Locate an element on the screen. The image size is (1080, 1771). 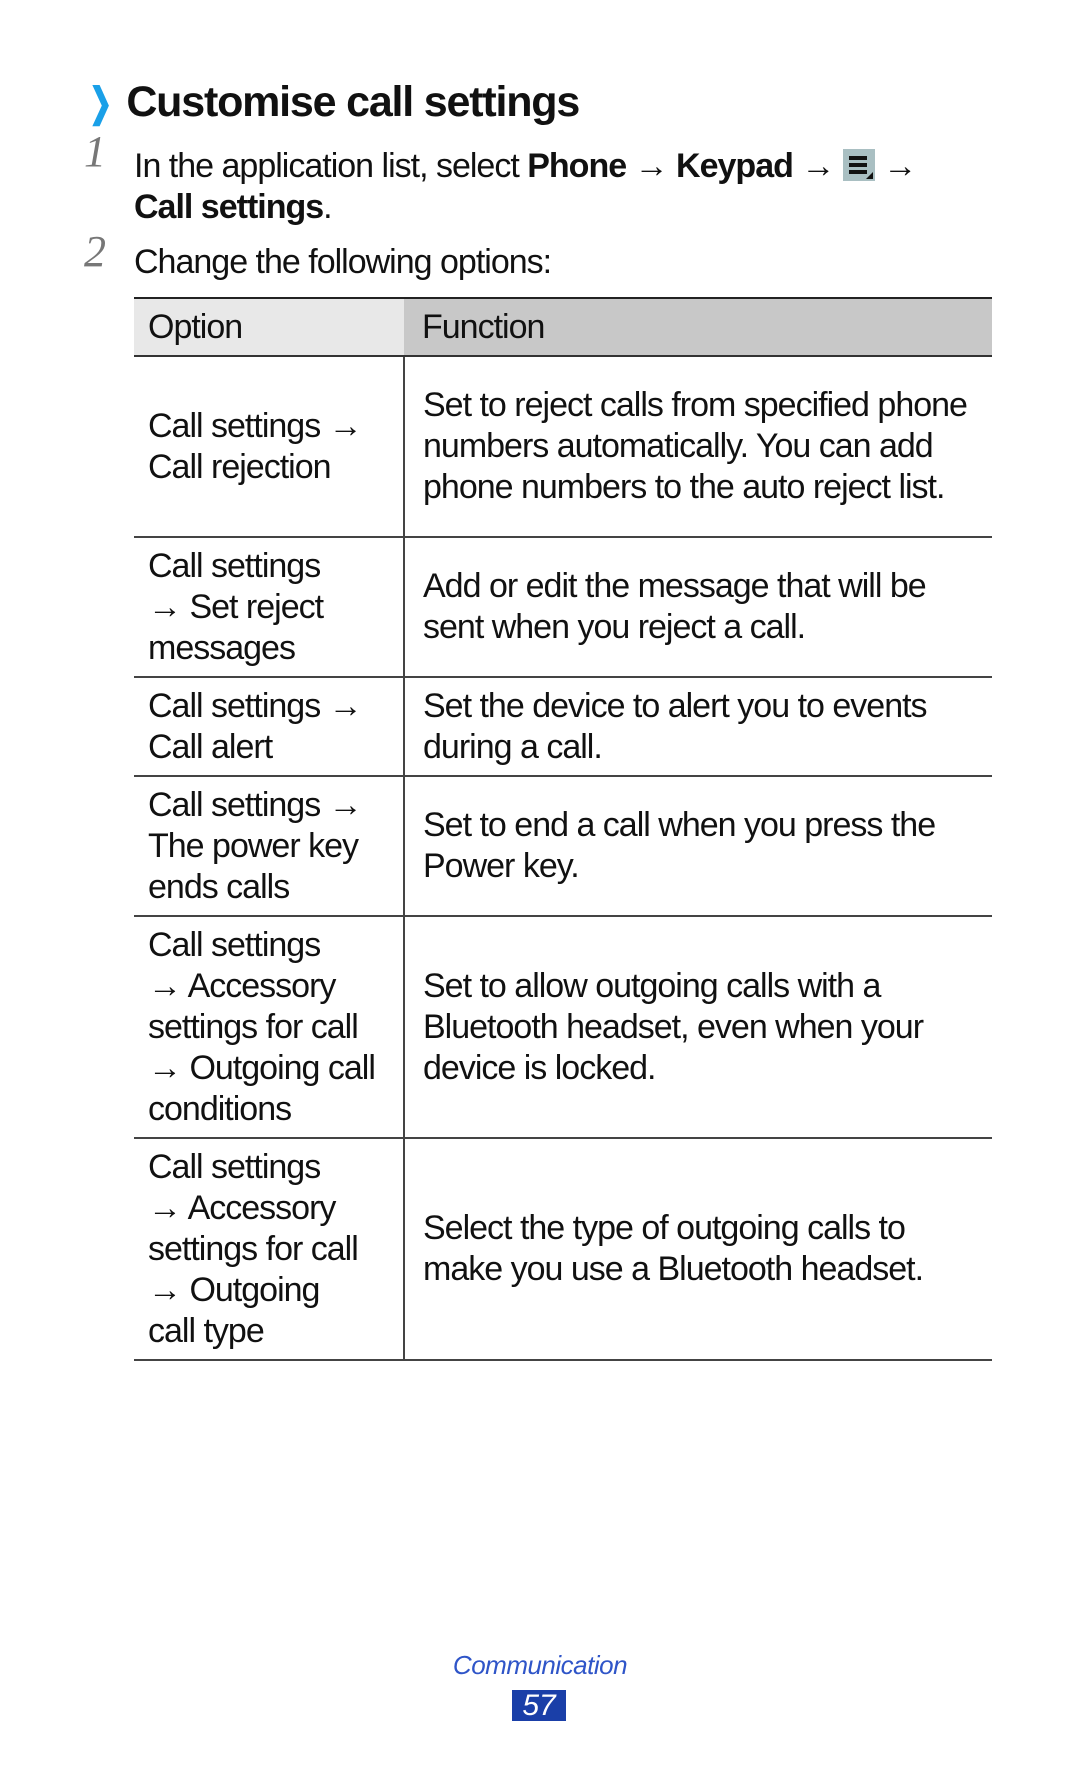
option-line: Call alert is located at coordinates (210, 746).